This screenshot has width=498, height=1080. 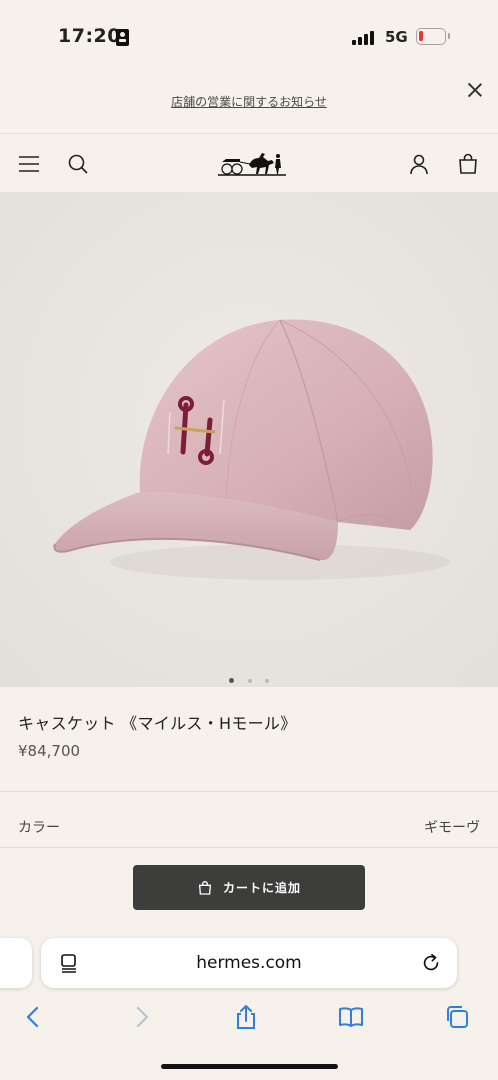 I want to click on status-bar: 17:20 5G, so click(x=249, y=37).